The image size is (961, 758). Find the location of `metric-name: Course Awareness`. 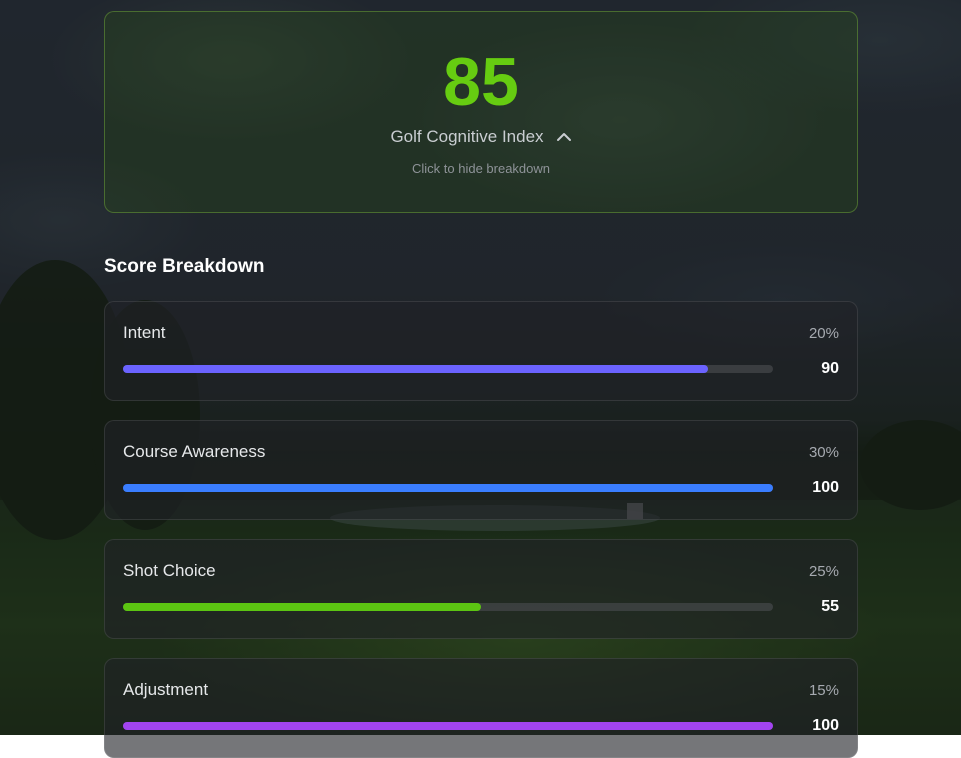

metric-name: Course Awareness is located at coordinates (194, 451).